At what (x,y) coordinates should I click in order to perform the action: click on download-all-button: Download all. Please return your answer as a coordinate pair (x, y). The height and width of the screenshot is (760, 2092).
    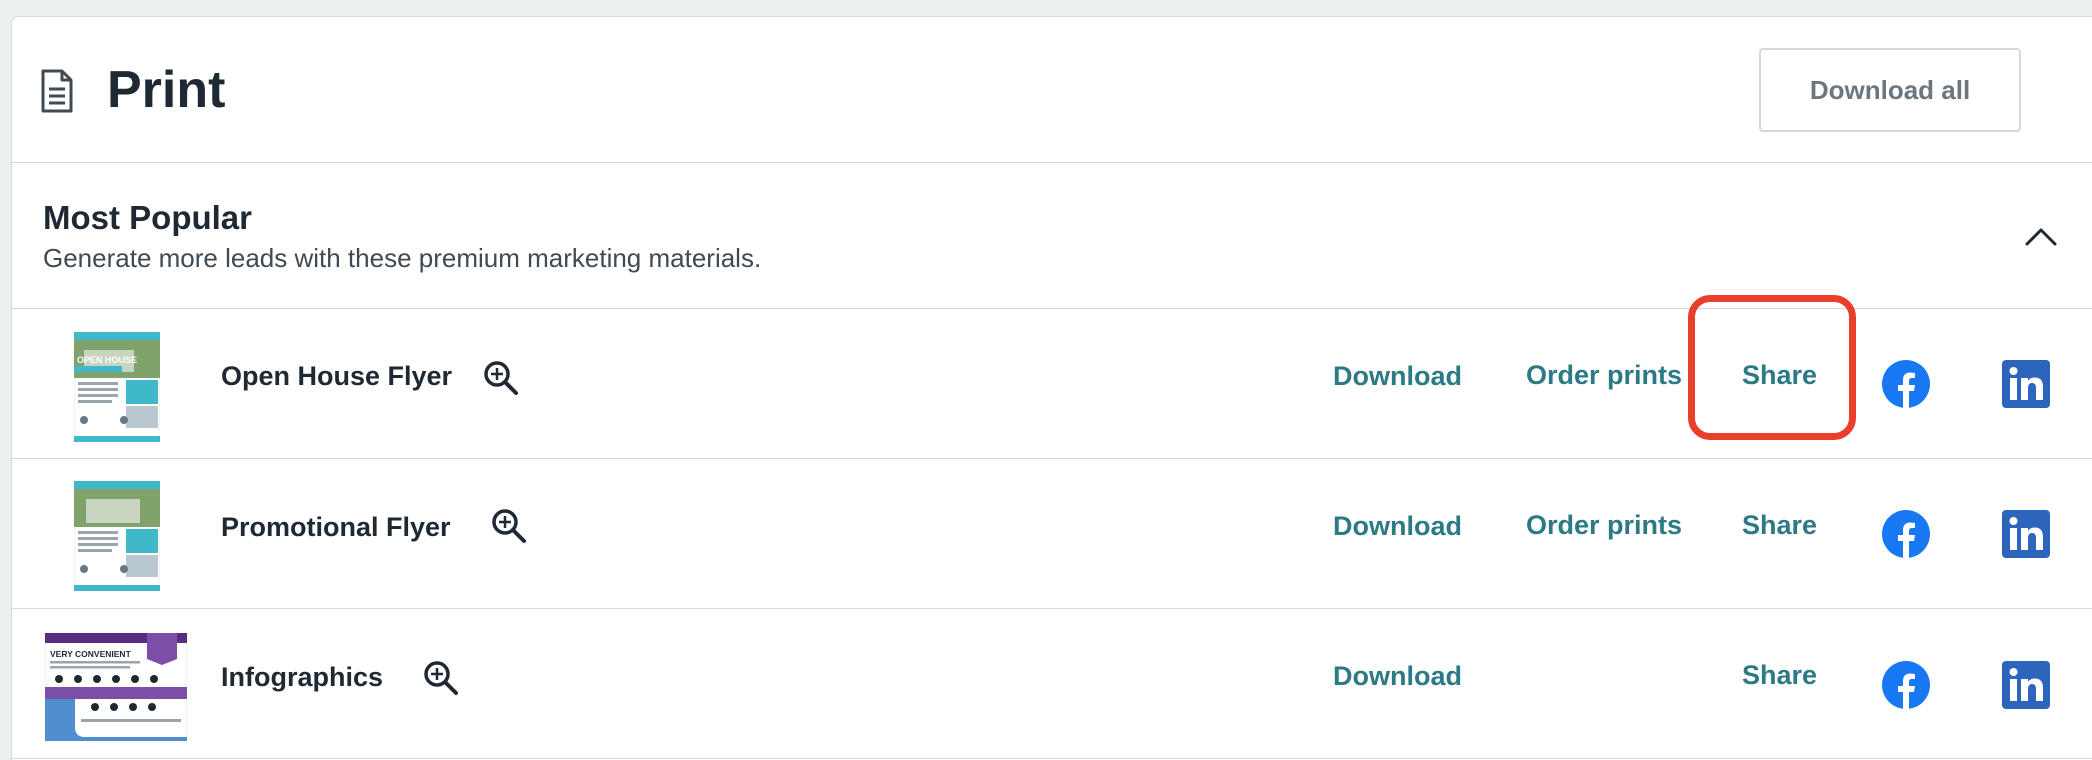
    Looking at the image, I should click on (1890, 90).